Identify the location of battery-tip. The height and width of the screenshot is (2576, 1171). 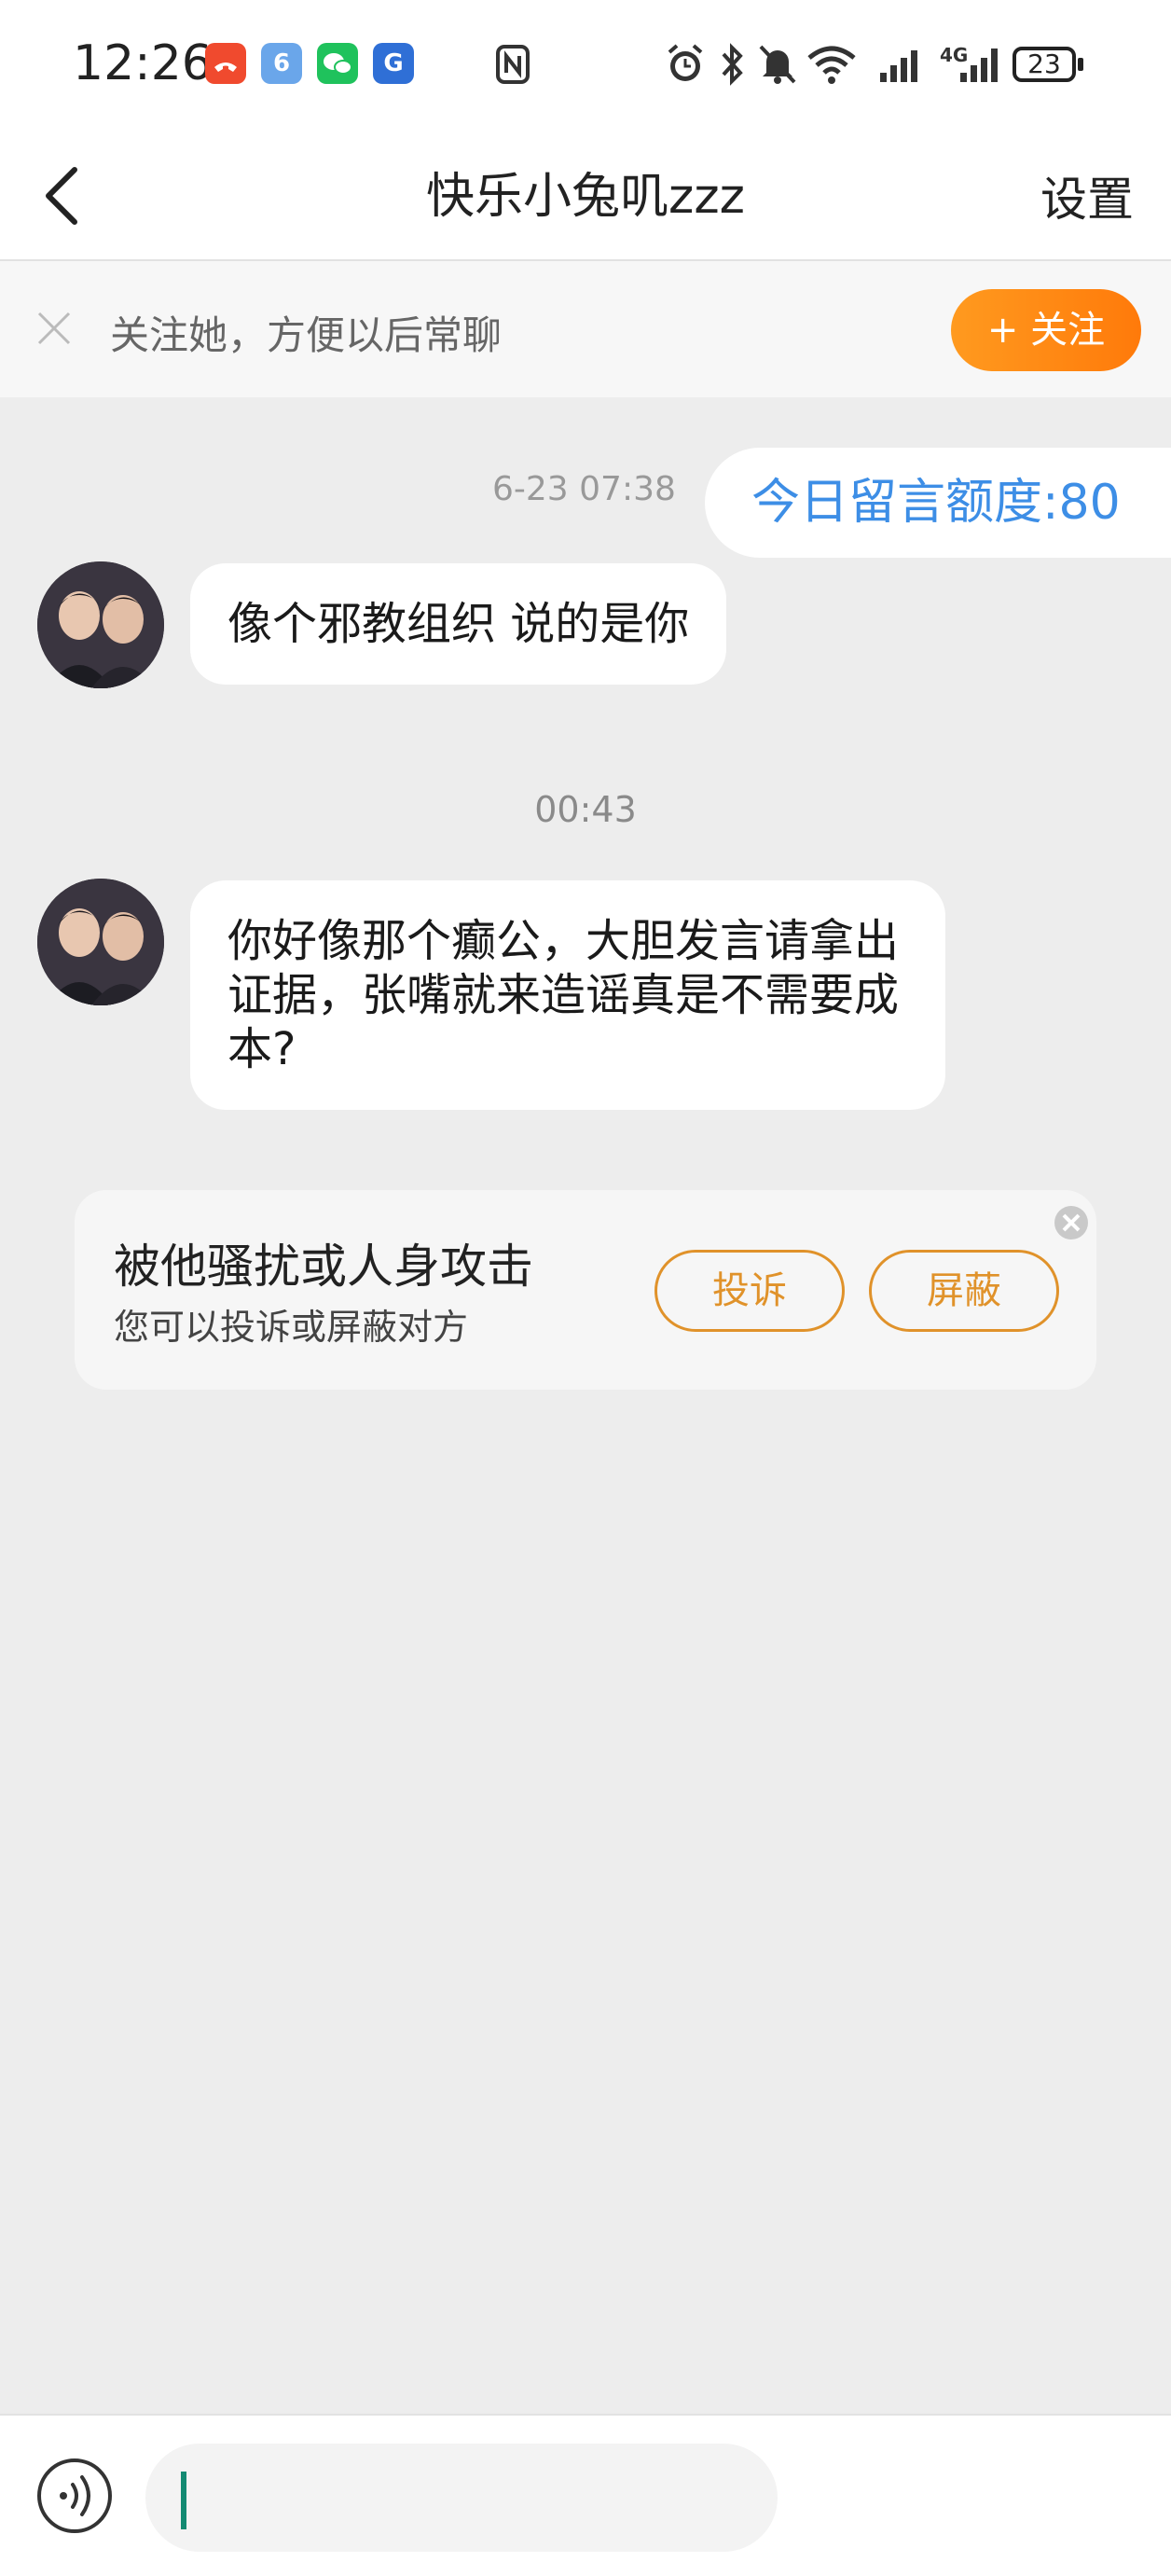
(1080, 64).